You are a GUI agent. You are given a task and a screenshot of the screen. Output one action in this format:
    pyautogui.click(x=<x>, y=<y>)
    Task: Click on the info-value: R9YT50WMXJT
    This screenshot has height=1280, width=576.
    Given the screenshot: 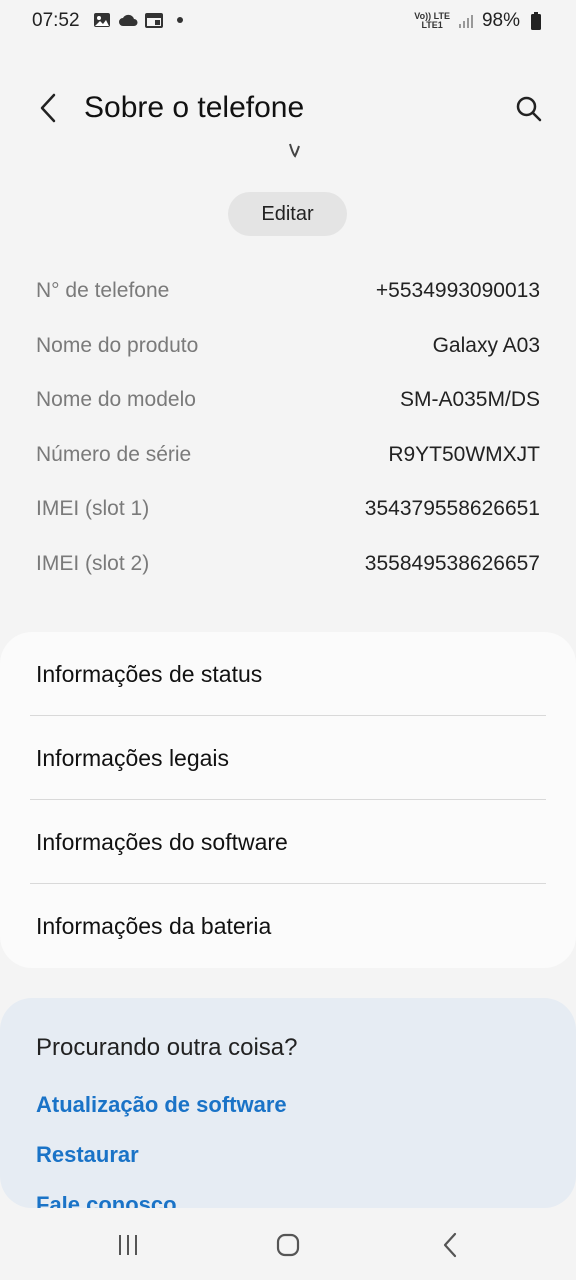 What is the action you would take?
    pyautogui.click(x=464, y=454)
    